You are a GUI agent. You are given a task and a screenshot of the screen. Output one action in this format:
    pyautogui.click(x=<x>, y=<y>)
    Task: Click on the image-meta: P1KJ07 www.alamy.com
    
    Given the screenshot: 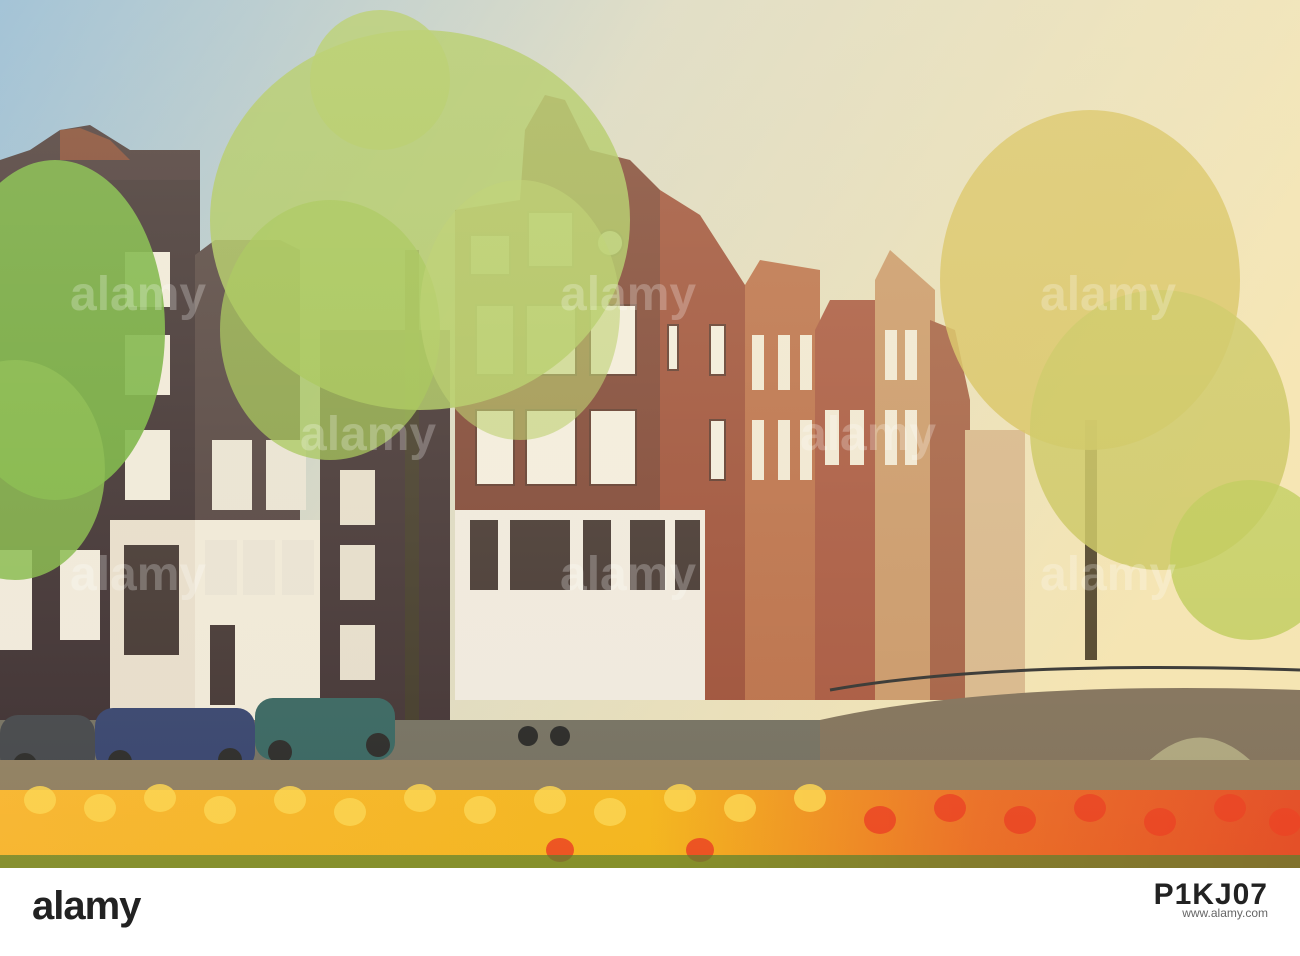 What is the action you would take?
    pyautogui.click(x=1210, y=900)
    